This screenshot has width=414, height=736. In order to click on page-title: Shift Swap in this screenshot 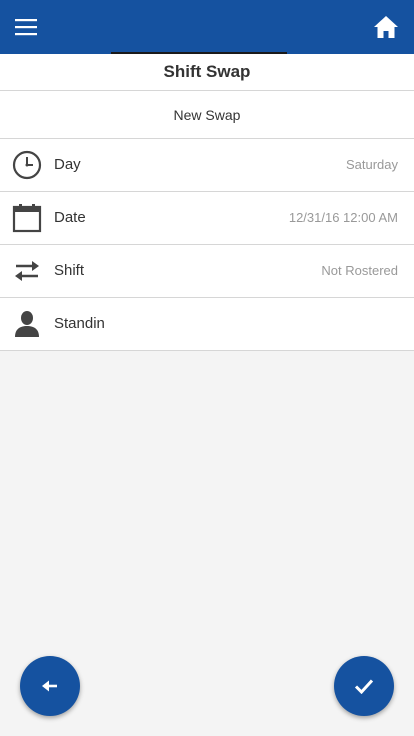, I will do `click(207, 71)`.